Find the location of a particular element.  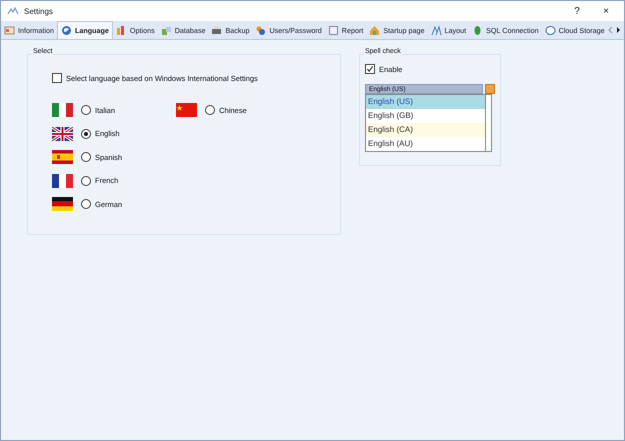

uk-flag-icon is located at coordinates (62, 133).